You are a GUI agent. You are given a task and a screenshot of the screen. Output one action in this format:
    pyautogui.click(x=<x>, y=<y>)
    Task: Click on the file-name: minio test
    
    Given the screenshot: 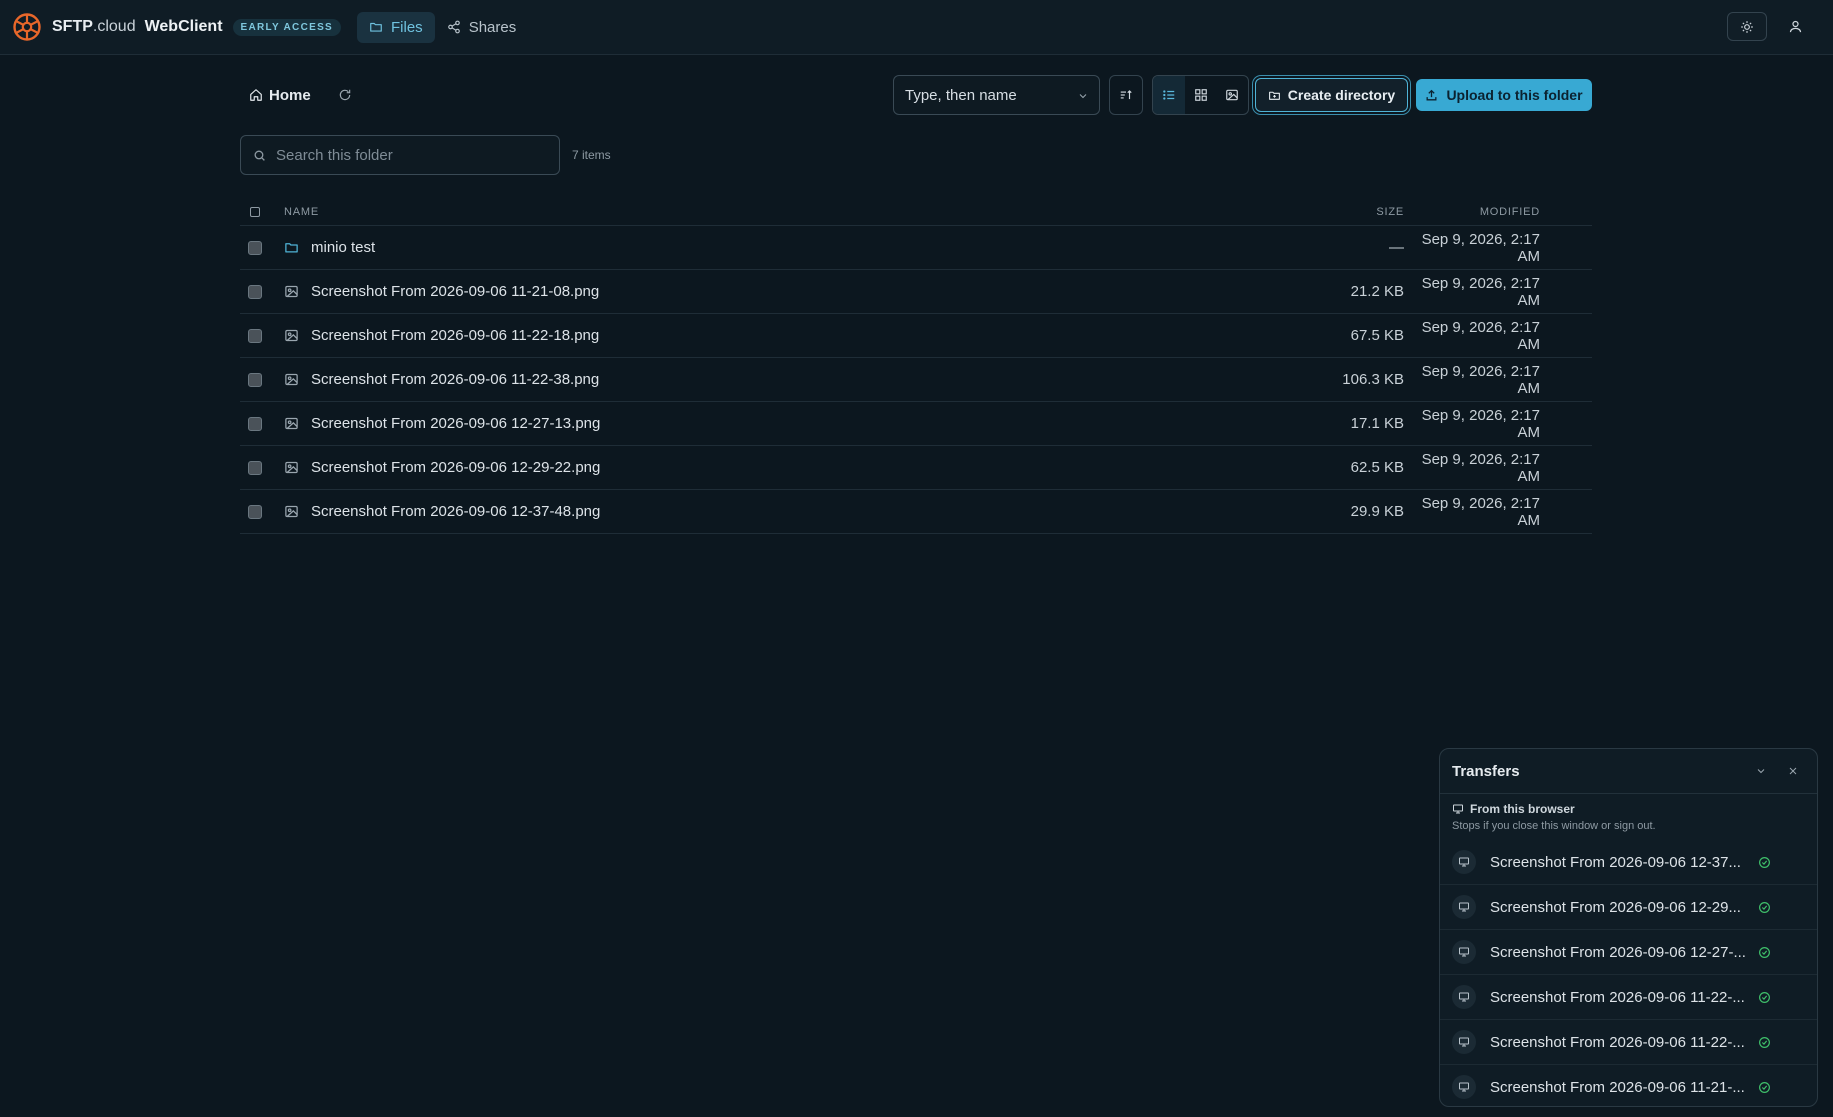 What is the action you would take?
    pyautogui.click(x=343, y=247)
    